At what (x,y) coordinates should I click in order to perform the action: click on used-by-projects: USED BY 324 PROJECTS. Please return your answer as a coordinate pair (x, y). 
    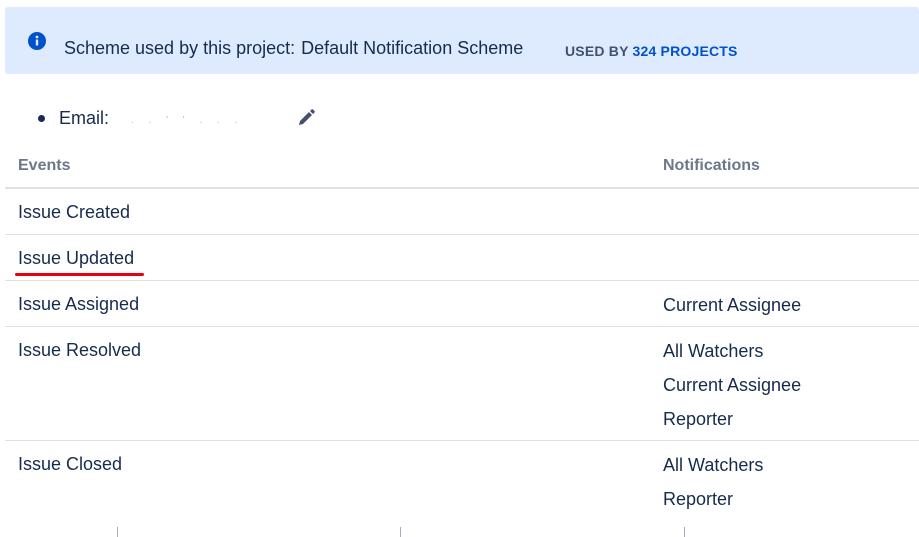
    Looking at the image, I should click on (651, 51).